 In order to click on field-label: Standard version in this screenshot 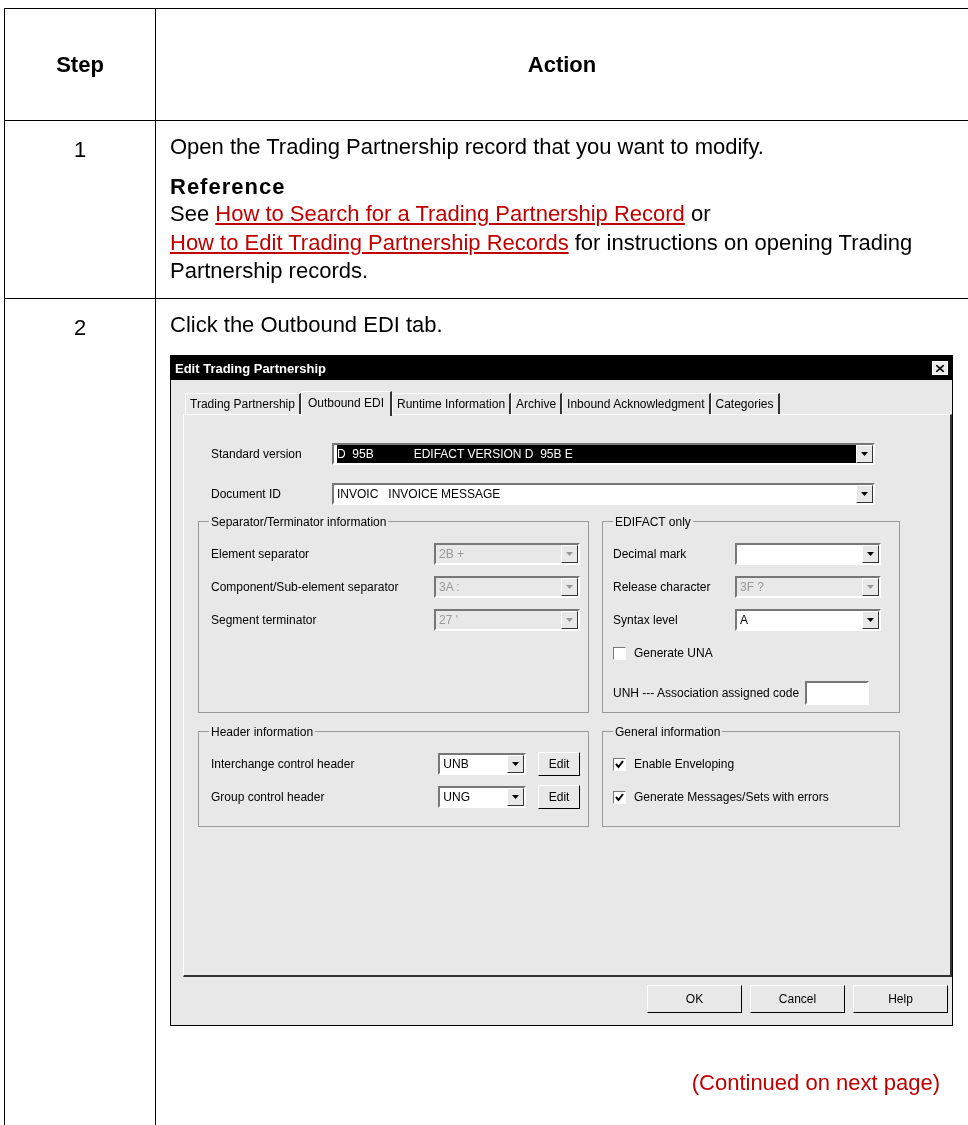, I will do `click(257, 455)`.